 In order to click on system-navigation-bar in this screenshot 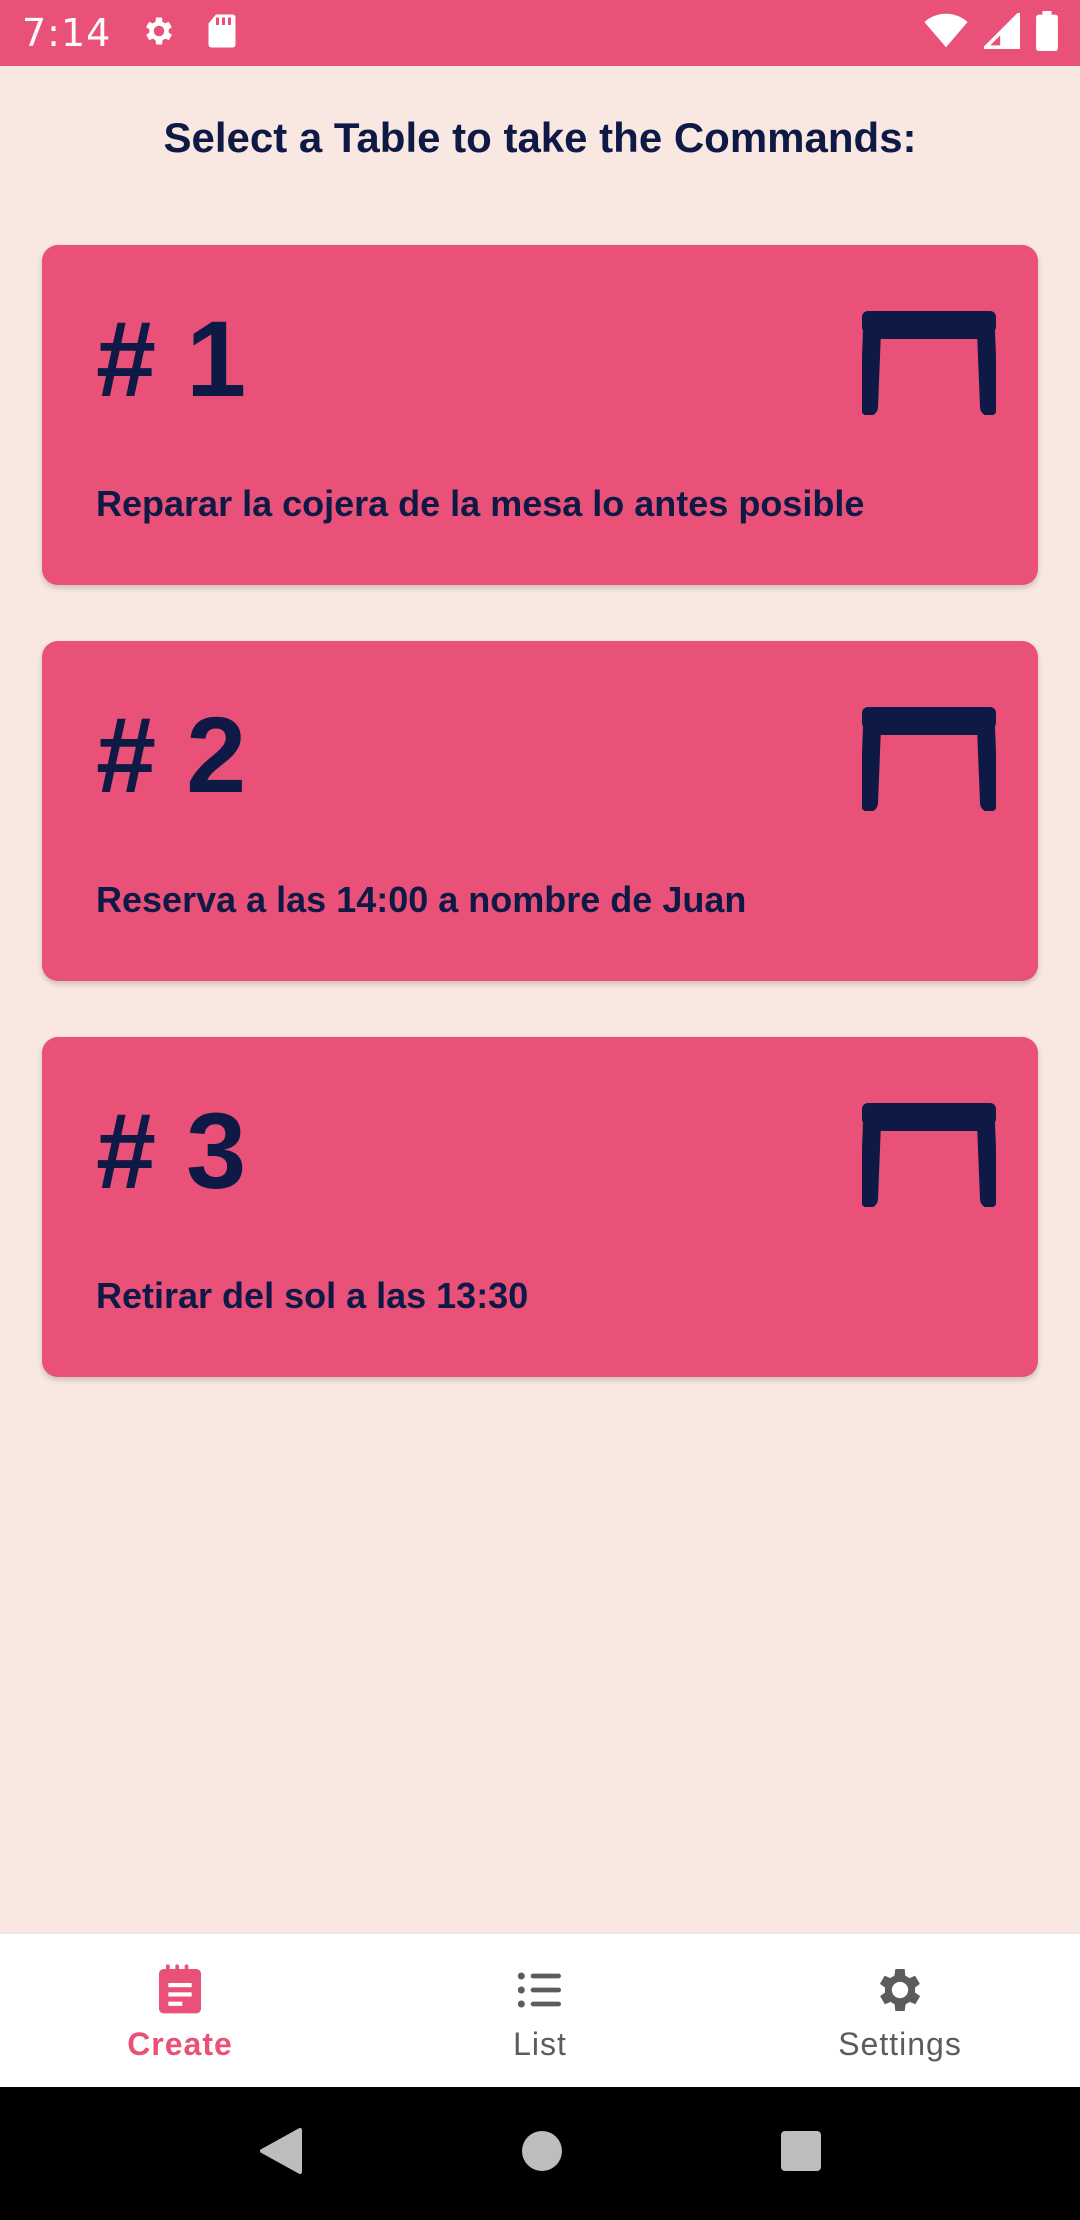, I will do `click(540, 2153)`.